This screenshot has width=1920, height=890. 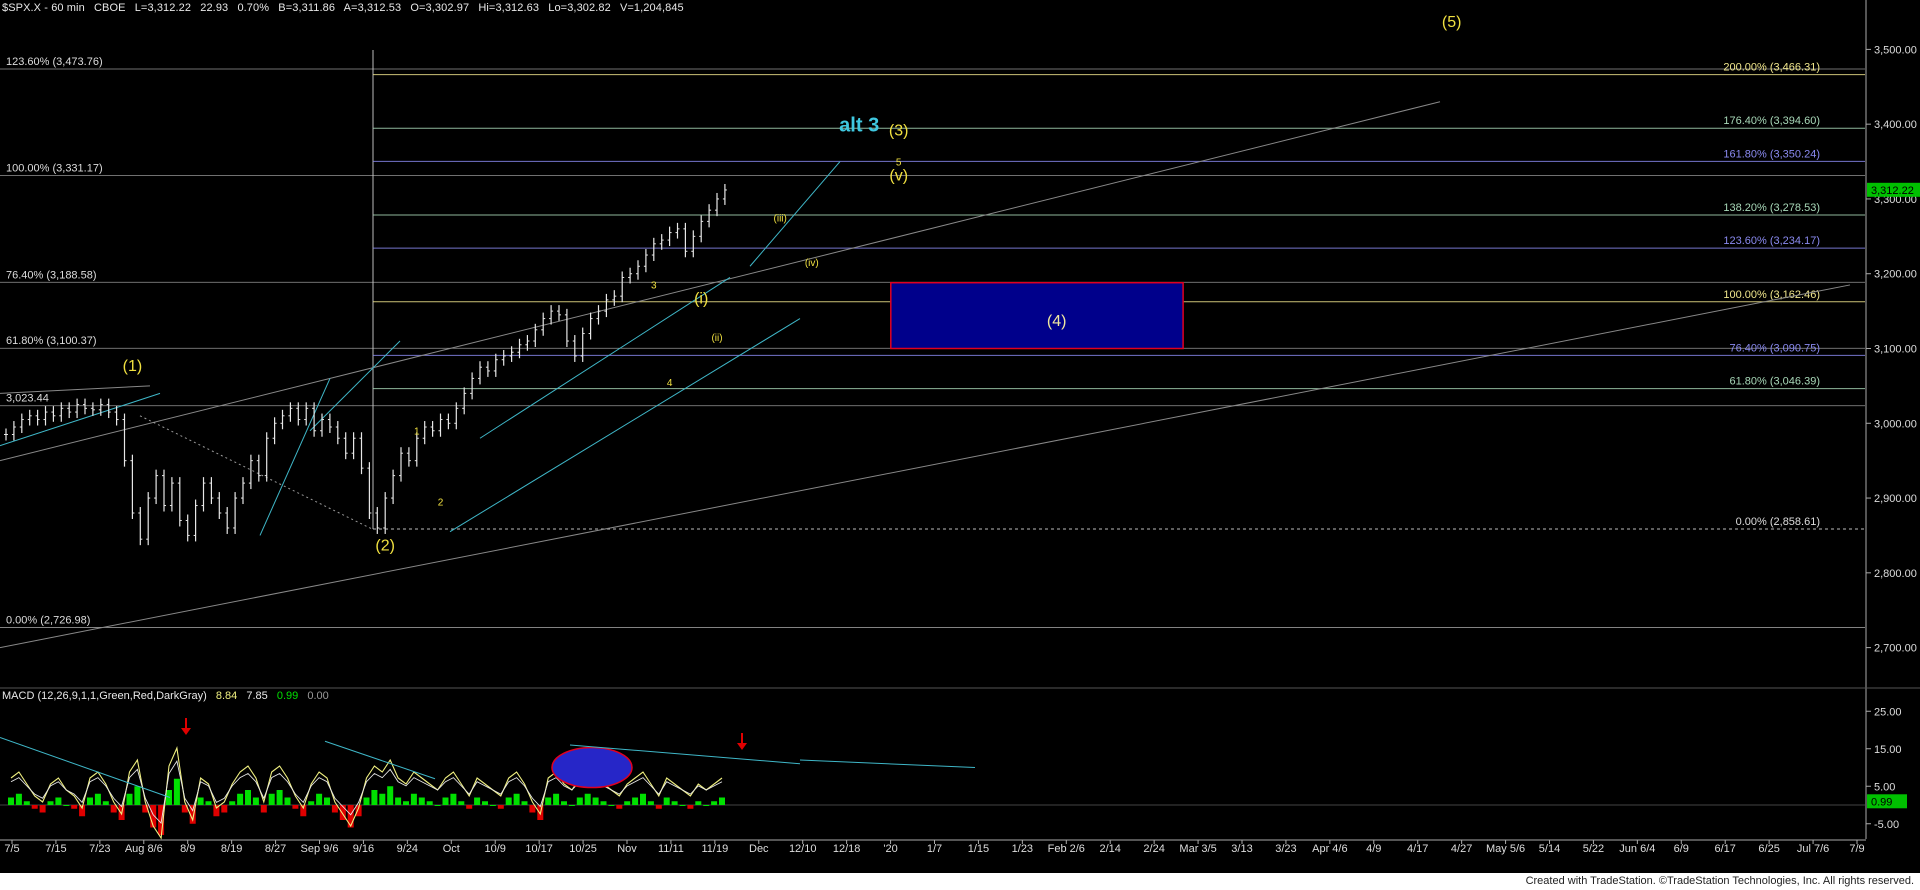 I want to click on time-tick-label: 8/27, so click(x=275, y=849).